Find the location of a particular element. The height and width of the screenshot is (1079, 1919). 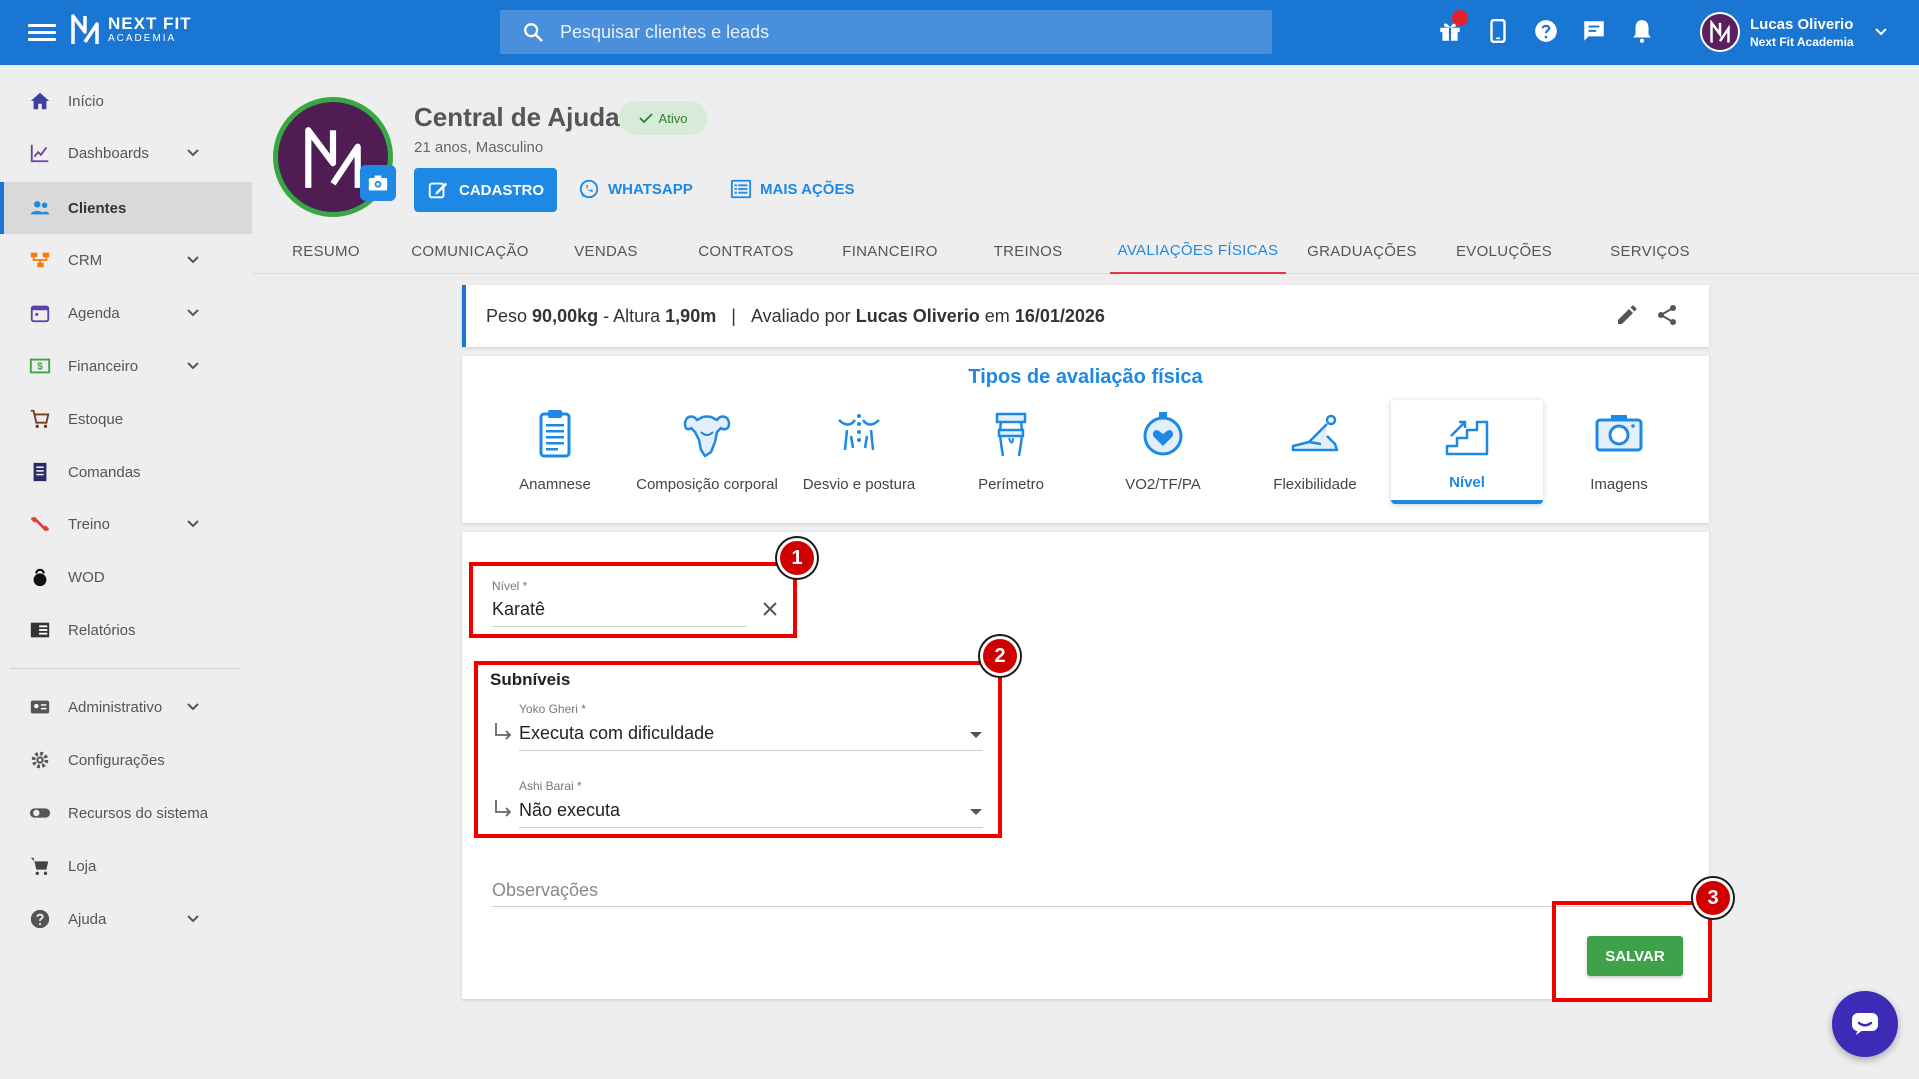

menu-icon is located at coordinates (42, 32).